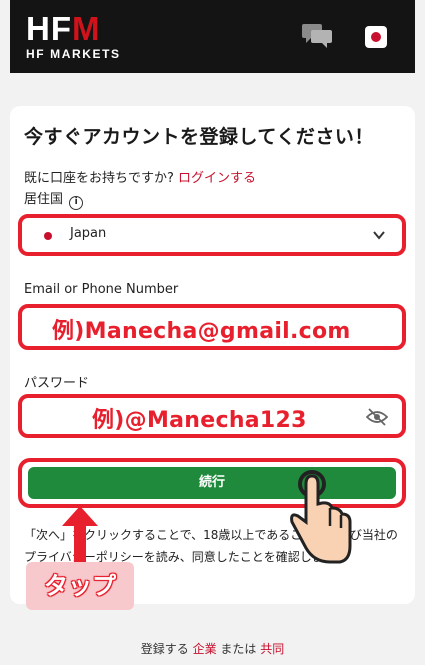 This screenshot has height=665, width=425. I want to click on email-example: 例)Manecha@gmail.com, so click(201, 331).